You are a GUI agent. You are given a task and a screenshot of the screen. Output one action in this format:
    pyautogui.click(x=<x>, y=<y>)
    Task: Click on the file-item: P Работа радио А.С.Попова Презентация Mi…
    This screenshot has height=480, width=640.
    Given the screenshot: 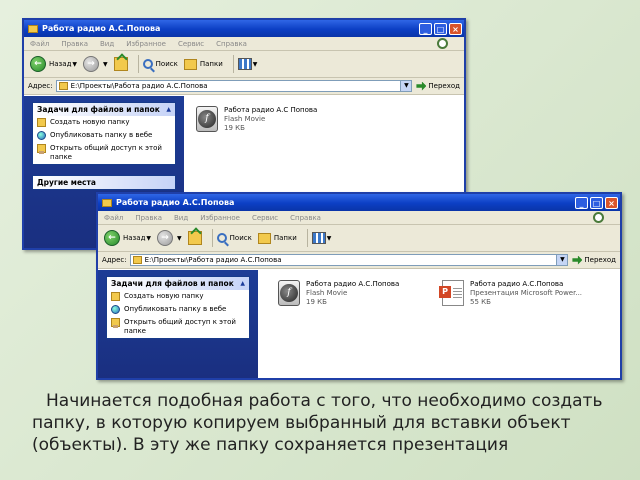 What is the action you would take?
    pyautogui.click(x=510, y=293)
    